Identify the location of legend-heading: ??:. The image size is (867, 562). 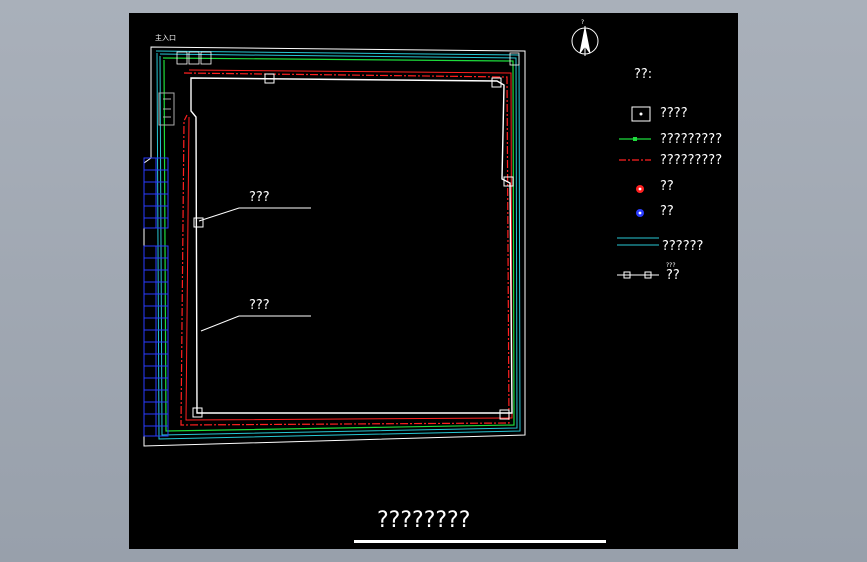
(643, 74).